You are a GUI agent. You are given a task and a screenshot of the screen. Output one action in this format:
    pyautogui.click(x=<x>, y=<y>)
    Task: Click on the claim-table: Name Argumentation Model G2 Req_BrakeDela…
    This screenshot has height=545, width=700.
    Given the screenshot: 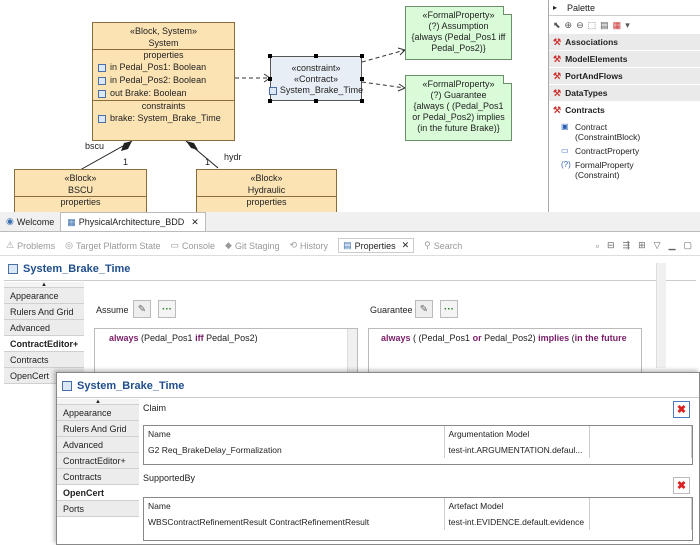 What is the action you would take?
    pyautogui.click(x=418, y=445)
    